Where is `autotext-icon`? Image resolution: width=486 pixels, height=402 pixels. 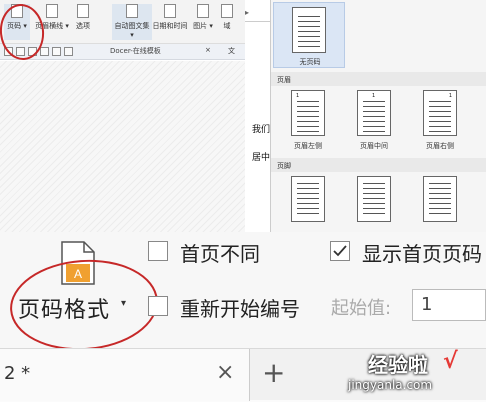
autotext-icon is located at coordinates (132, 11).